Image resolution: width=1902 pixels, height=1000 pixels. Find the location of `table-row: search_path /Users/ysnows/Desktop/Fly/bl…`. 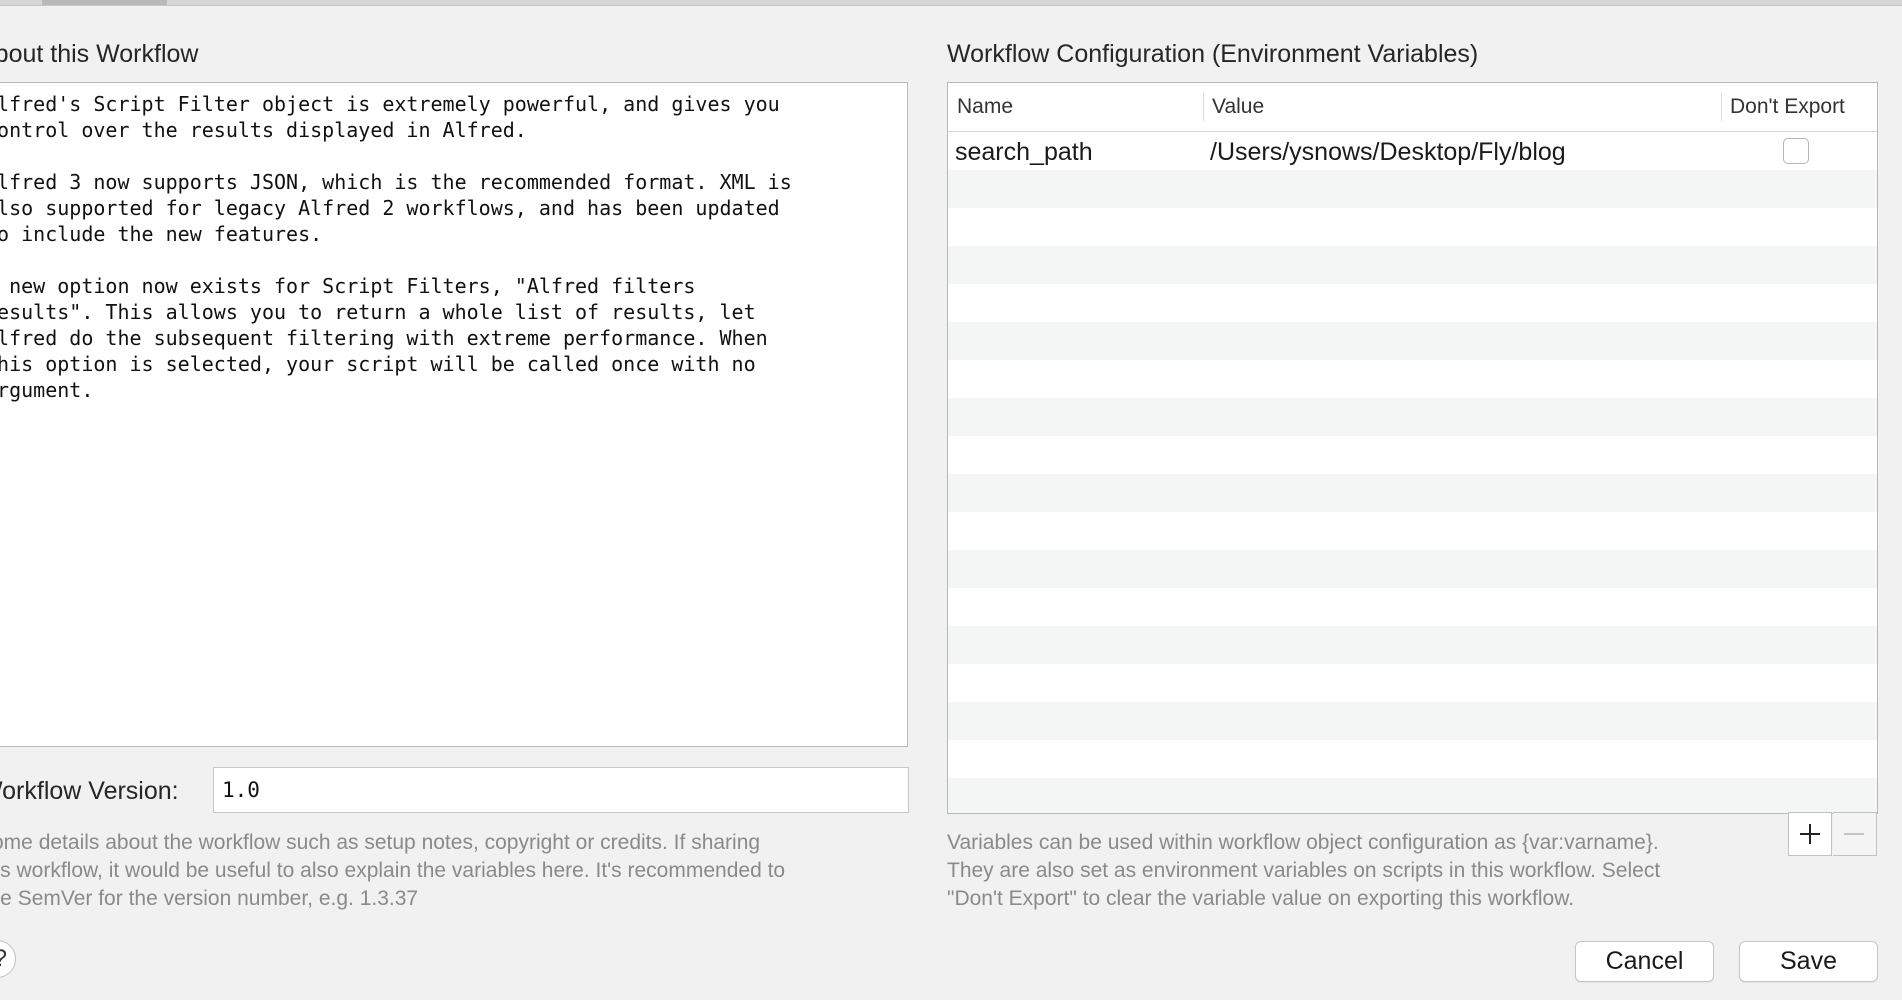

table-row: search_path /Users/ysnows/Desktop/Fly/bl… is located at coordinates (1412, 151).